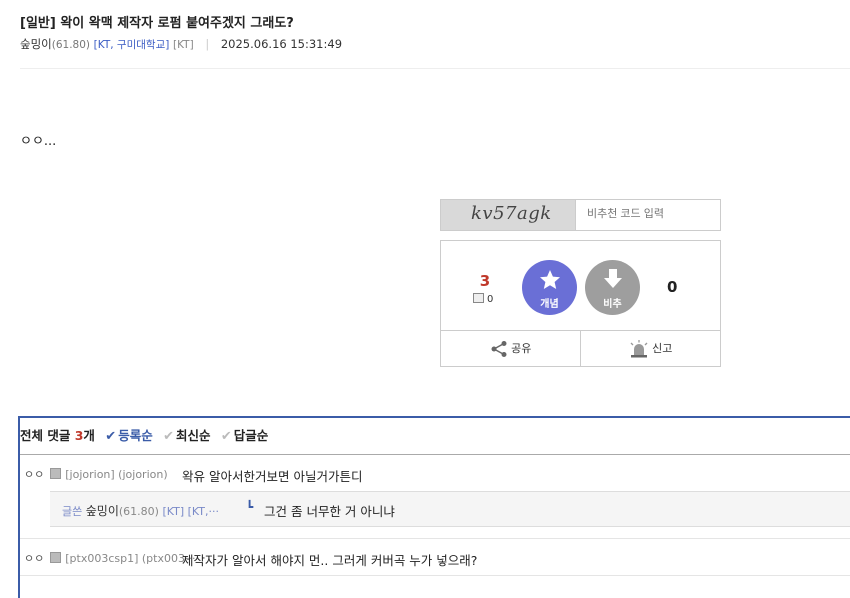 This screenshot has width=850, height=598. I want to click on reply-tag: [KT], so click(173, 511).